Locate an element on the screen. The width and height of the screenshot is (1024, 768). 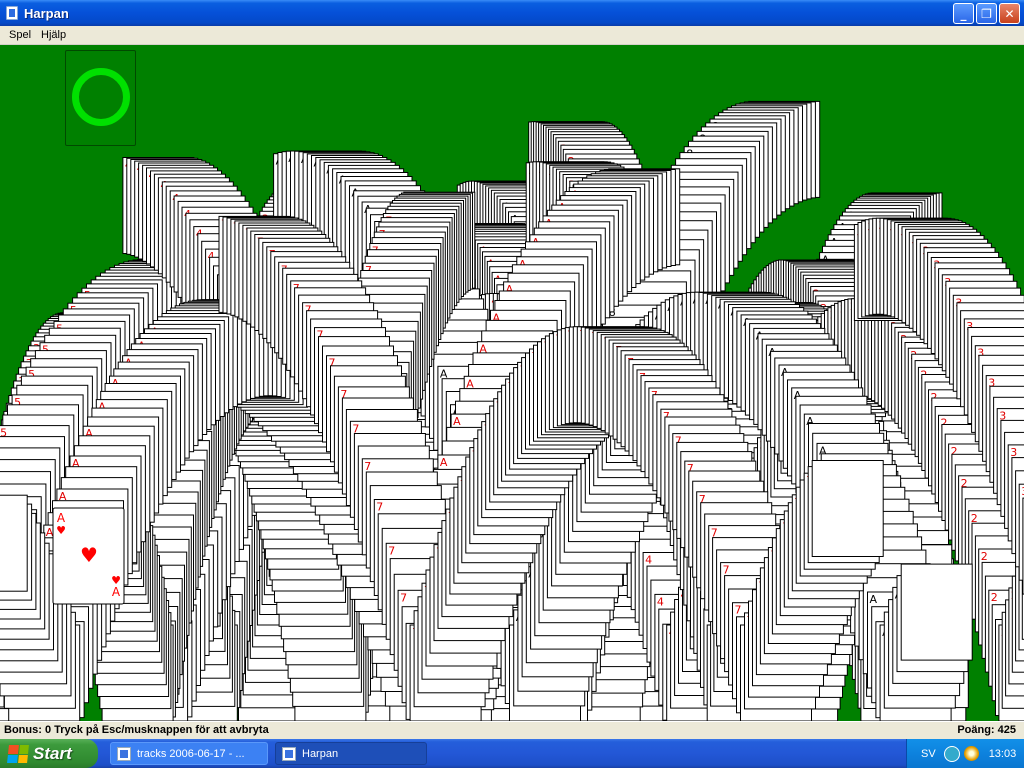
start-button: Start is located at coordinates (49, 753).